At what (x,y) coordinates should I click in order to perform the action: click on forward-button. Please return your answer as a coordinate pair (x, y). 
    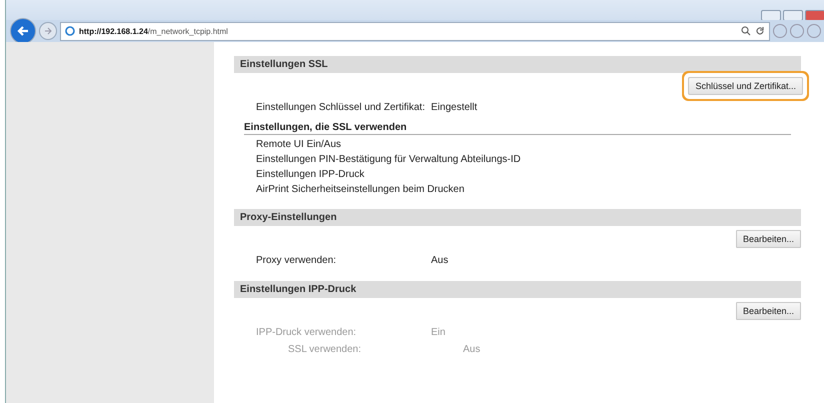
    Looking at the image, I should click on (48, 31).